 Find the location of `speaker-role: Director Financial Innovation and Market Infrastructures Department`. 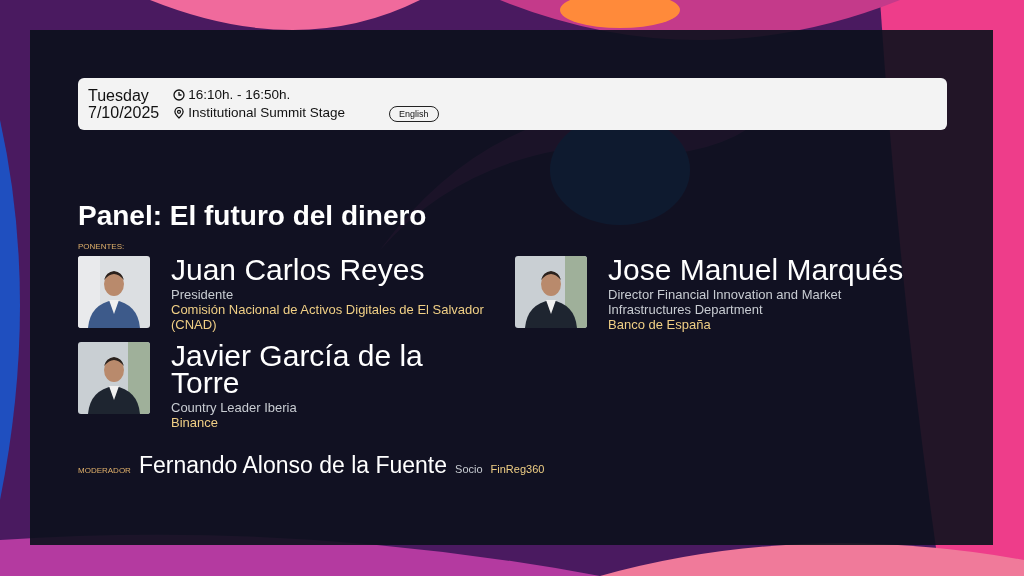

speaker-role: Director Financial Innovation and Market Infrastructures Department is located at coordinates (725, 302).